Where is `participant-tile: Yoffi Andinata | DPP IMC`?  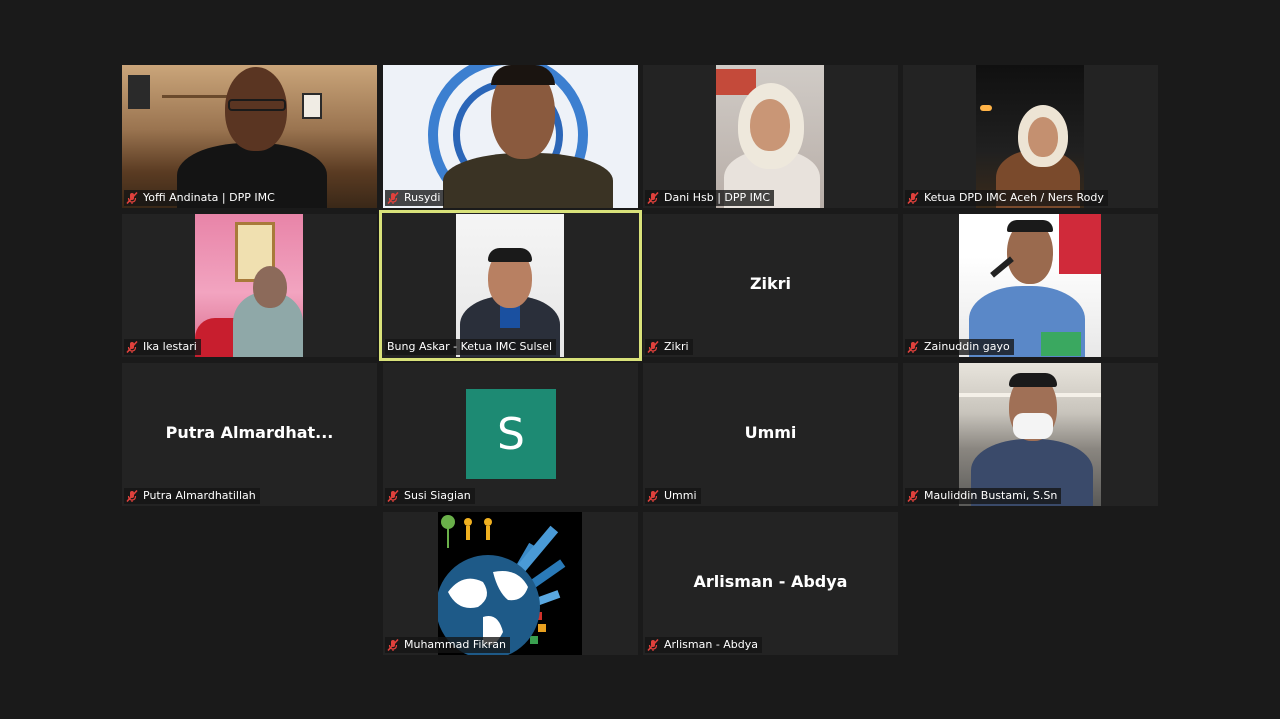 participant-tile: Yoffi Andinata | DPP IMC is located at coordinates (249, 136).